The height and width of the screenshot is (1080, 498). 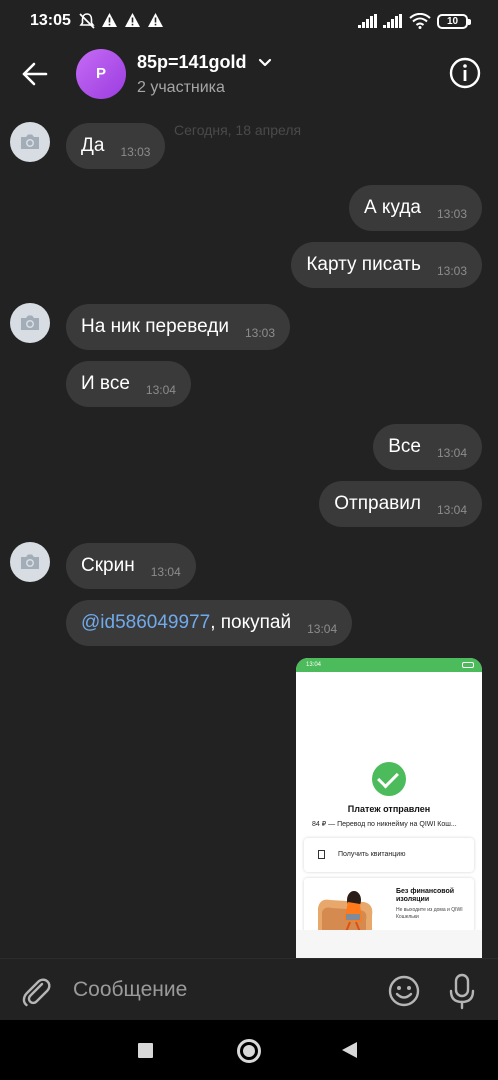 What do you see at coordinates (347, 906) in the screenshot?
I see `promo-illustration` at bounding box center [347, 906].